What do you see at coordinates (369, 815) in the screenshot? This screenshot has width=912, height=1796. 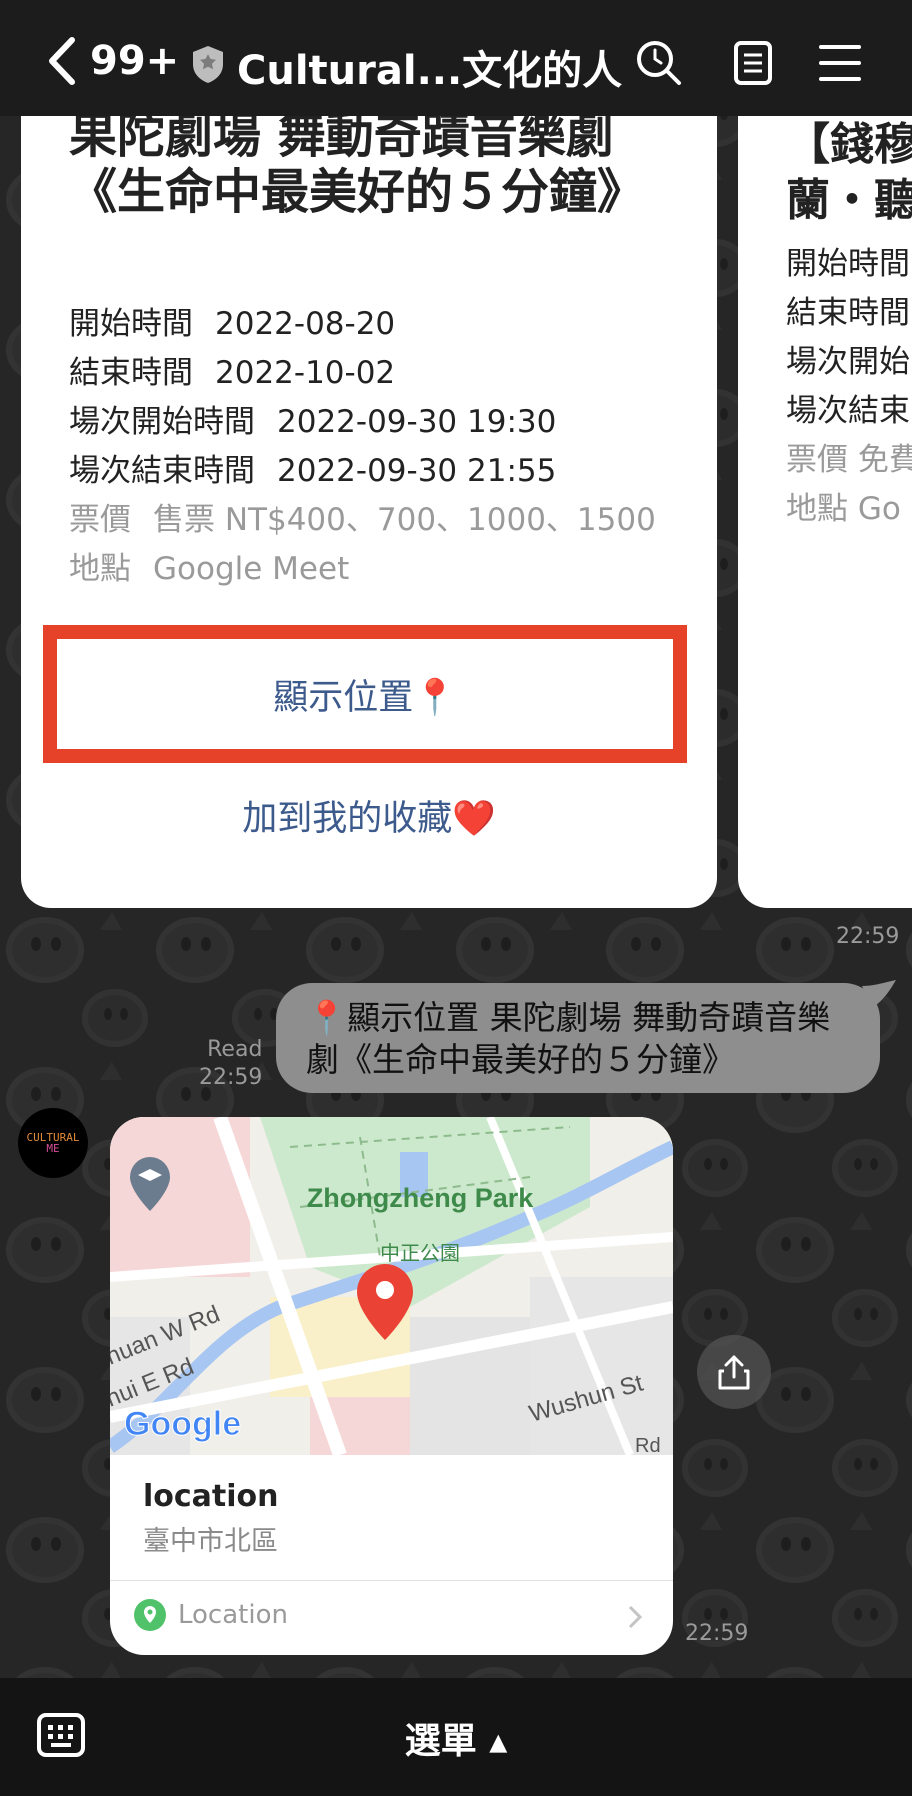 I see `add-favorite-button: 加到我的收藏❤️` at bounding box center [369, 815].